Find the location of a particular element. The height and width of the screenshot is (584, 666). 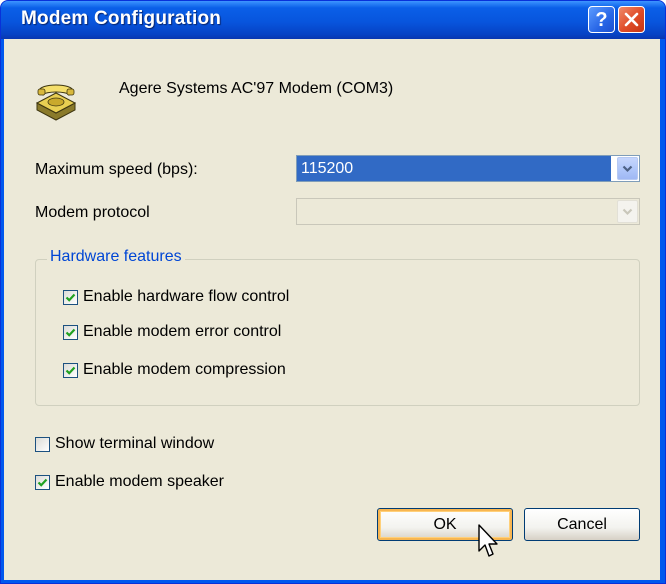

terminal-window-checkbox-row: Show terminal window is located at coordinates (124, 444).